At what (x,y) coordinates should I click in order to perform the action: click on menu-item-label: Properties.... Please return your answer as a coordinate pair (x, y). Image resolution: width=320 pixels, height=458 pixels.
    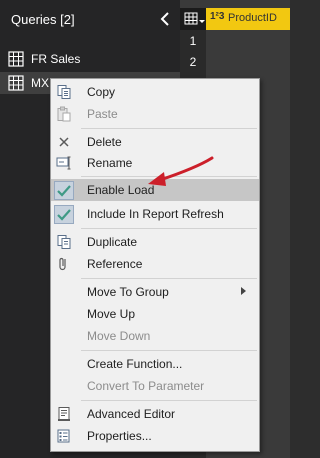
    Looking at the image, I should click on (119, 436).